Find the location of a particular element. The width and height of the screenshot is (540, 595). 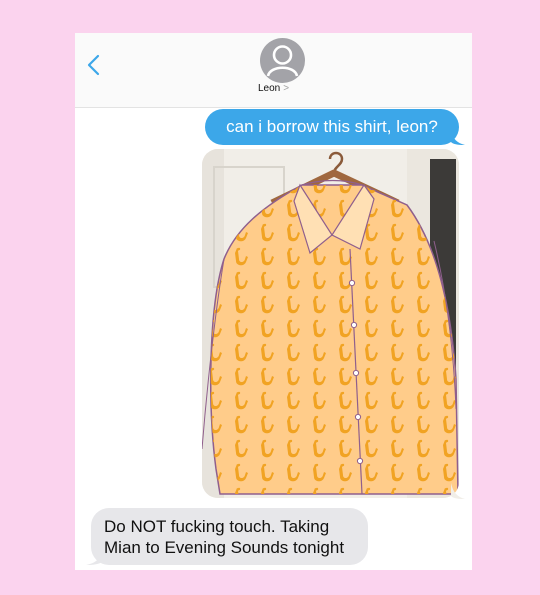

outgoing-message: can i borrow this shirt, leon? is located at coordinates (332, 127).